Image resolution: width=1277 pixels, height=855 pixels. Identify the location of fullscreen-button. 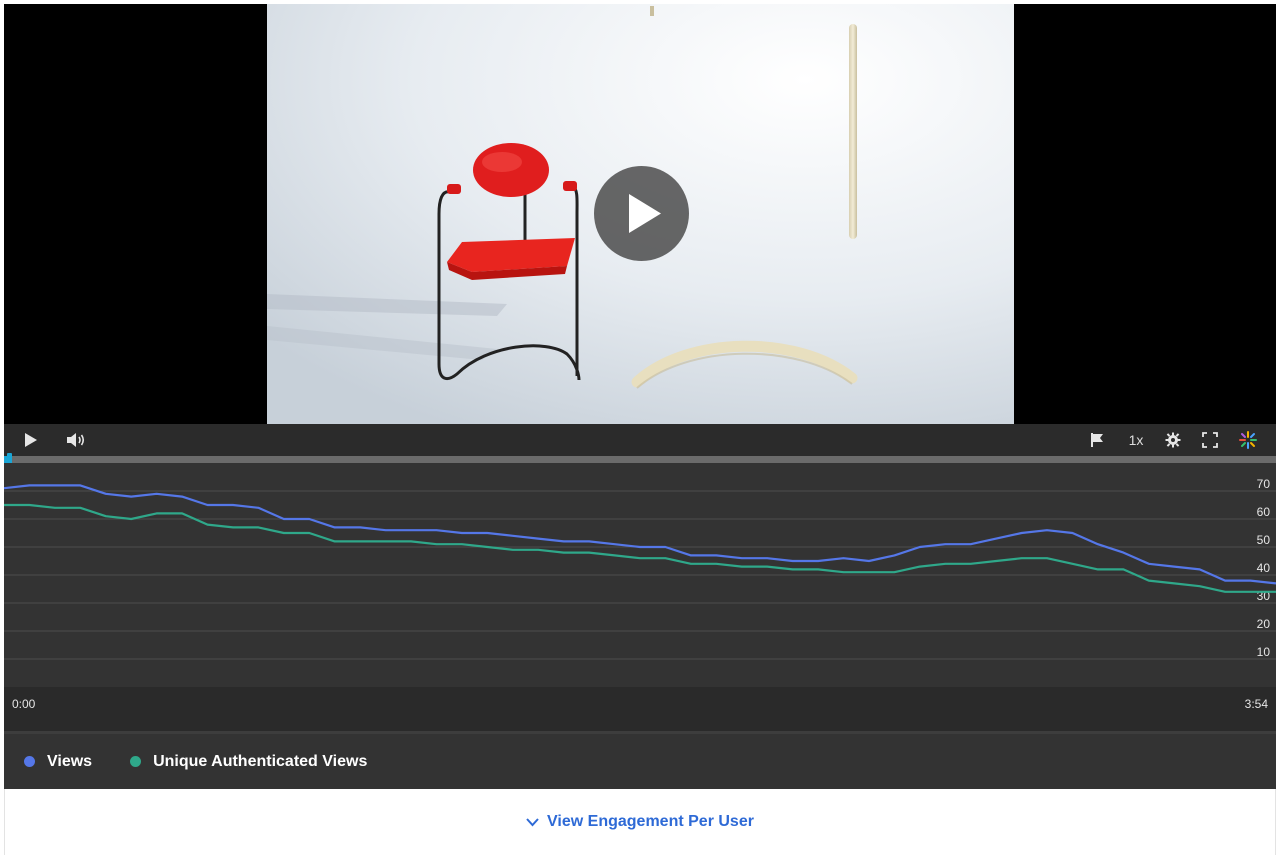
(1210, 440).